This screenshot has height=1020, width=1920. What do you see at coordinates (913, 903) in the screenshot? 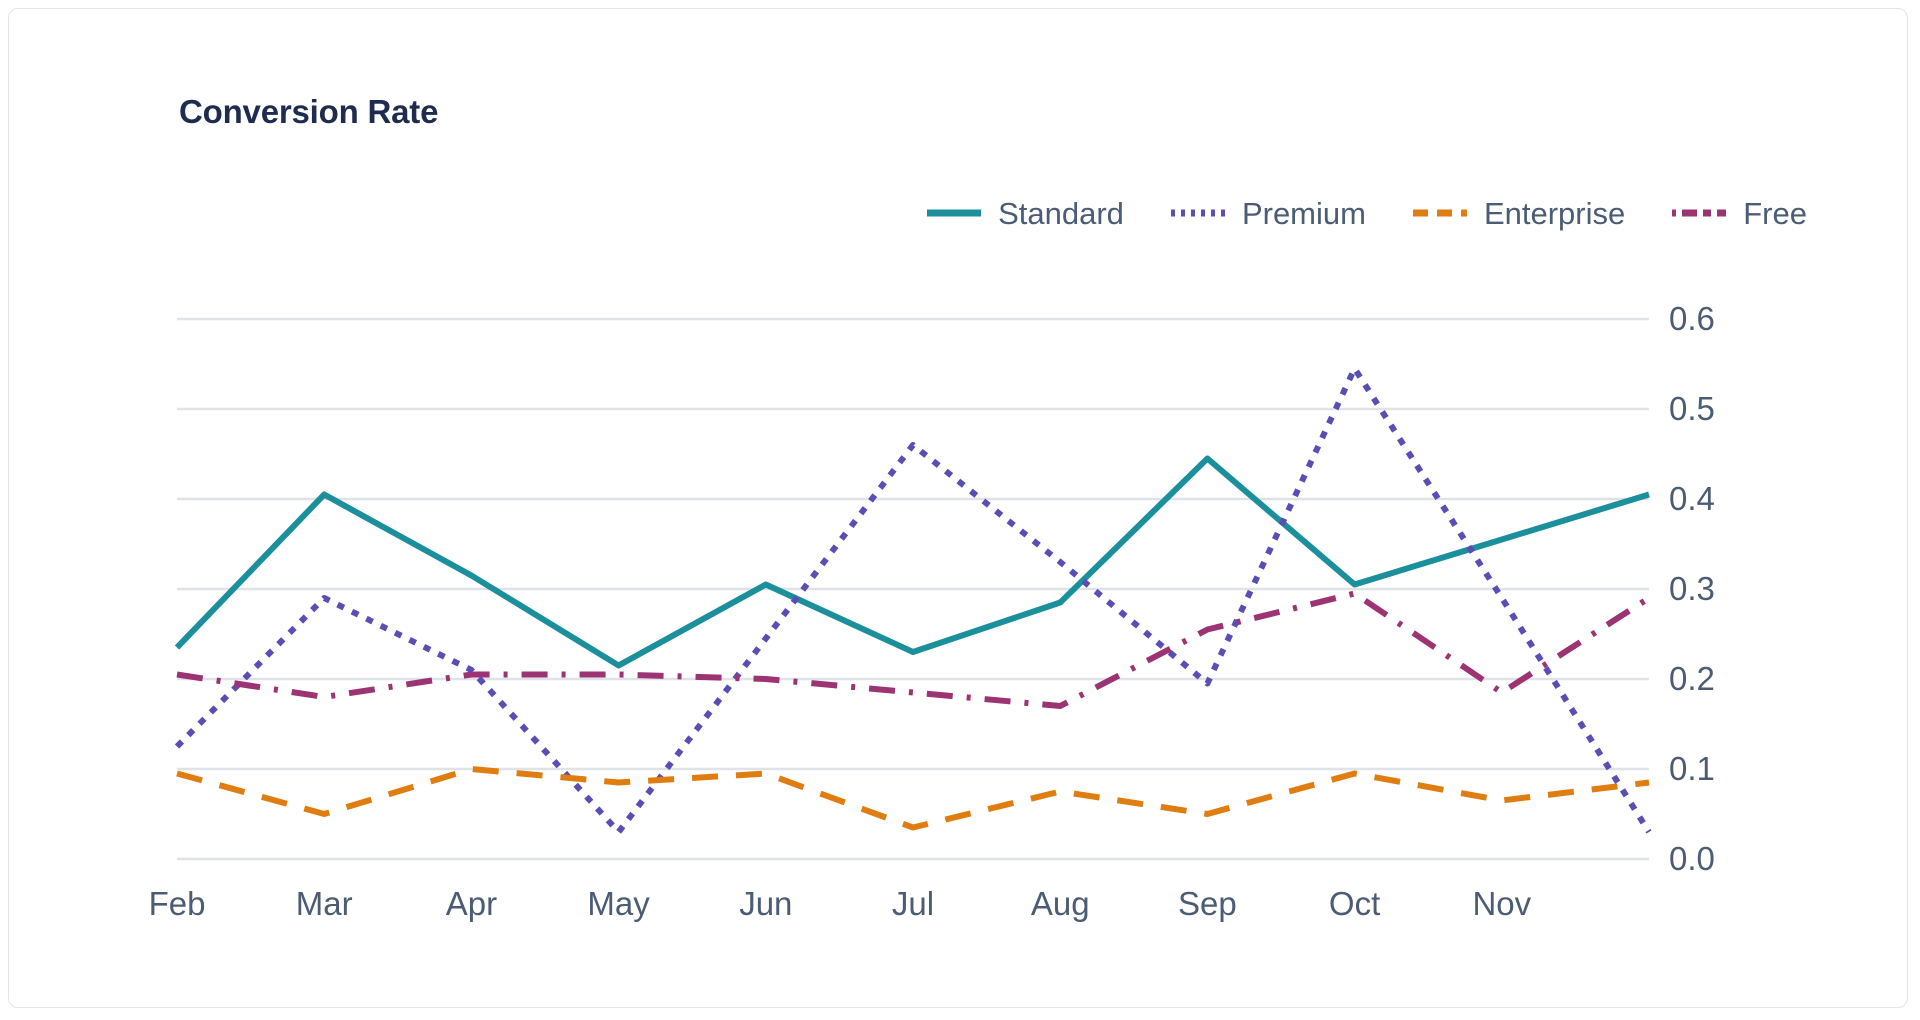
I see `x-axis-tick-label: Jul` at bounding box center [913, 903].